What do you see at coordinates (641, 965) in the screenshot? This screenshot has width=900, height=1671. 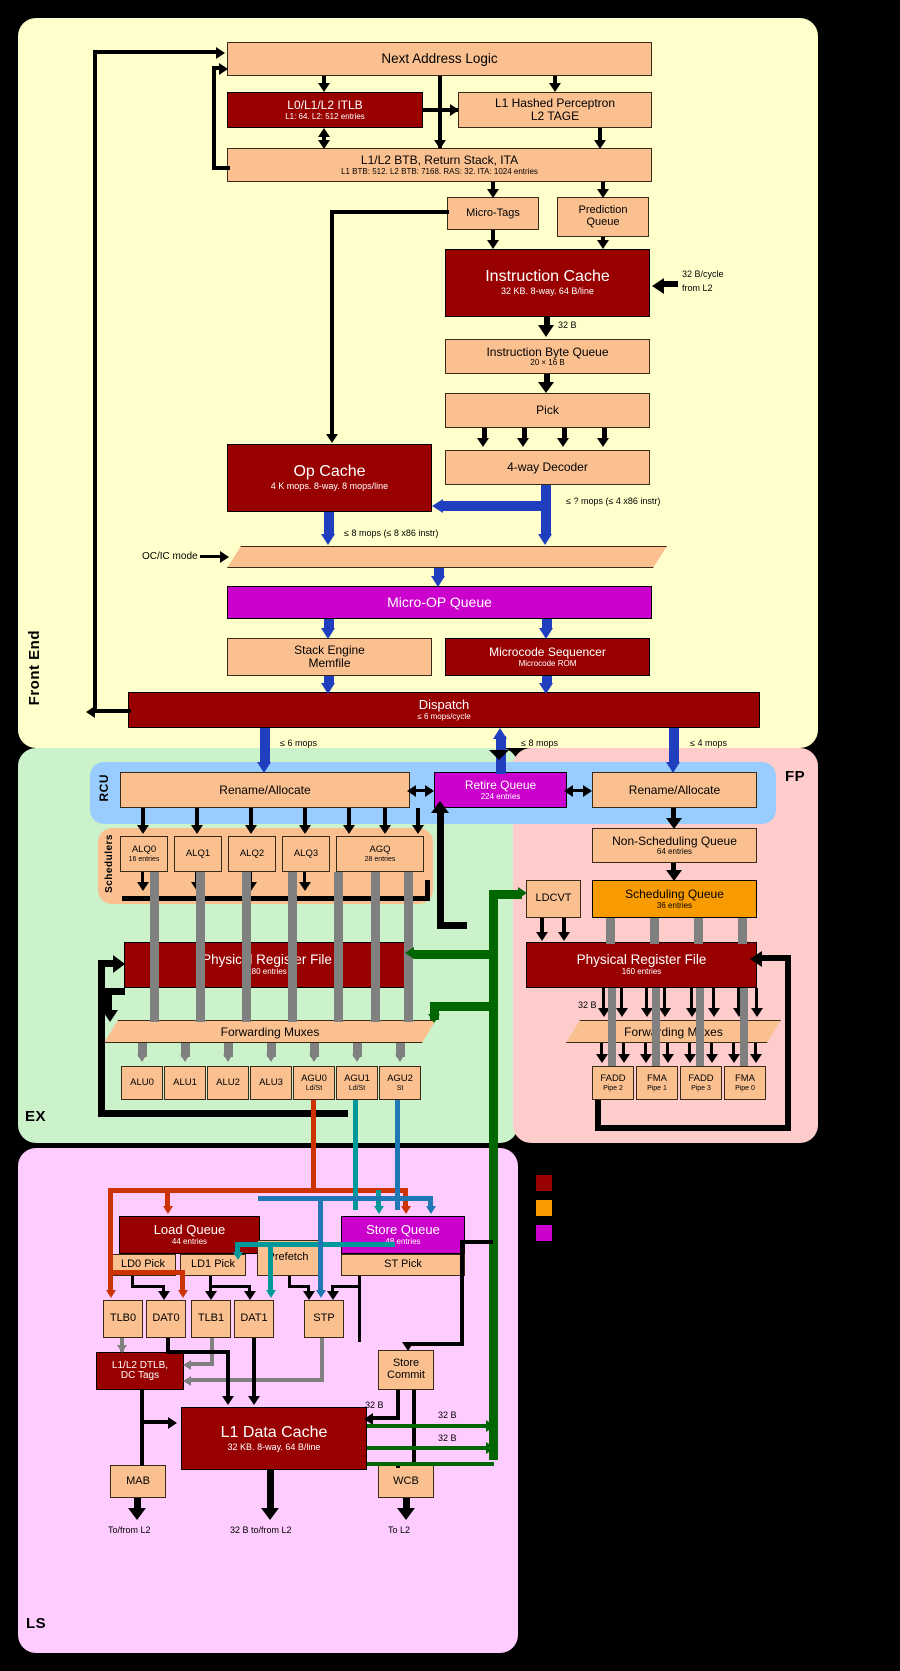 I see `block-physical-register-file-fp: Physical Register File 160 entries` at bounding box center [641, 965].